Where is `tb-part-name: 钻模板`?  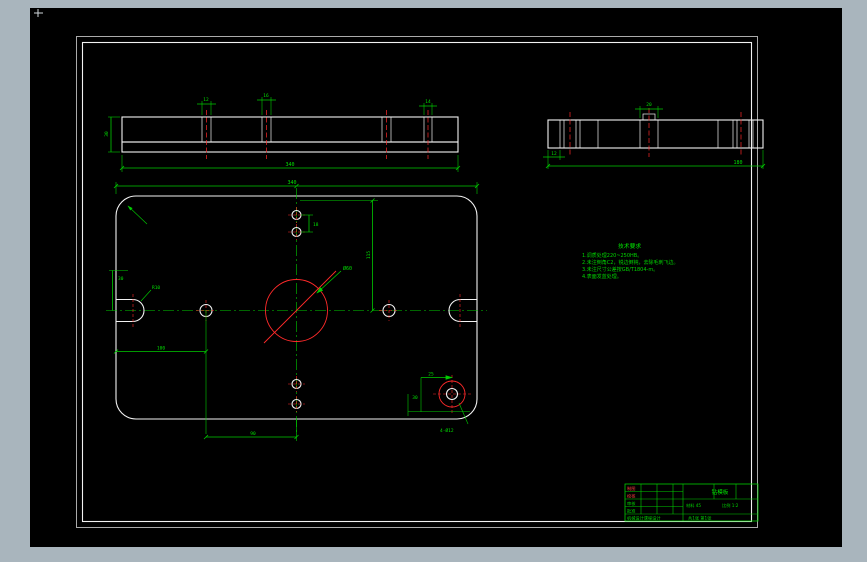 tb-part-name: 钻模板 is located at coordinates (720, 492).